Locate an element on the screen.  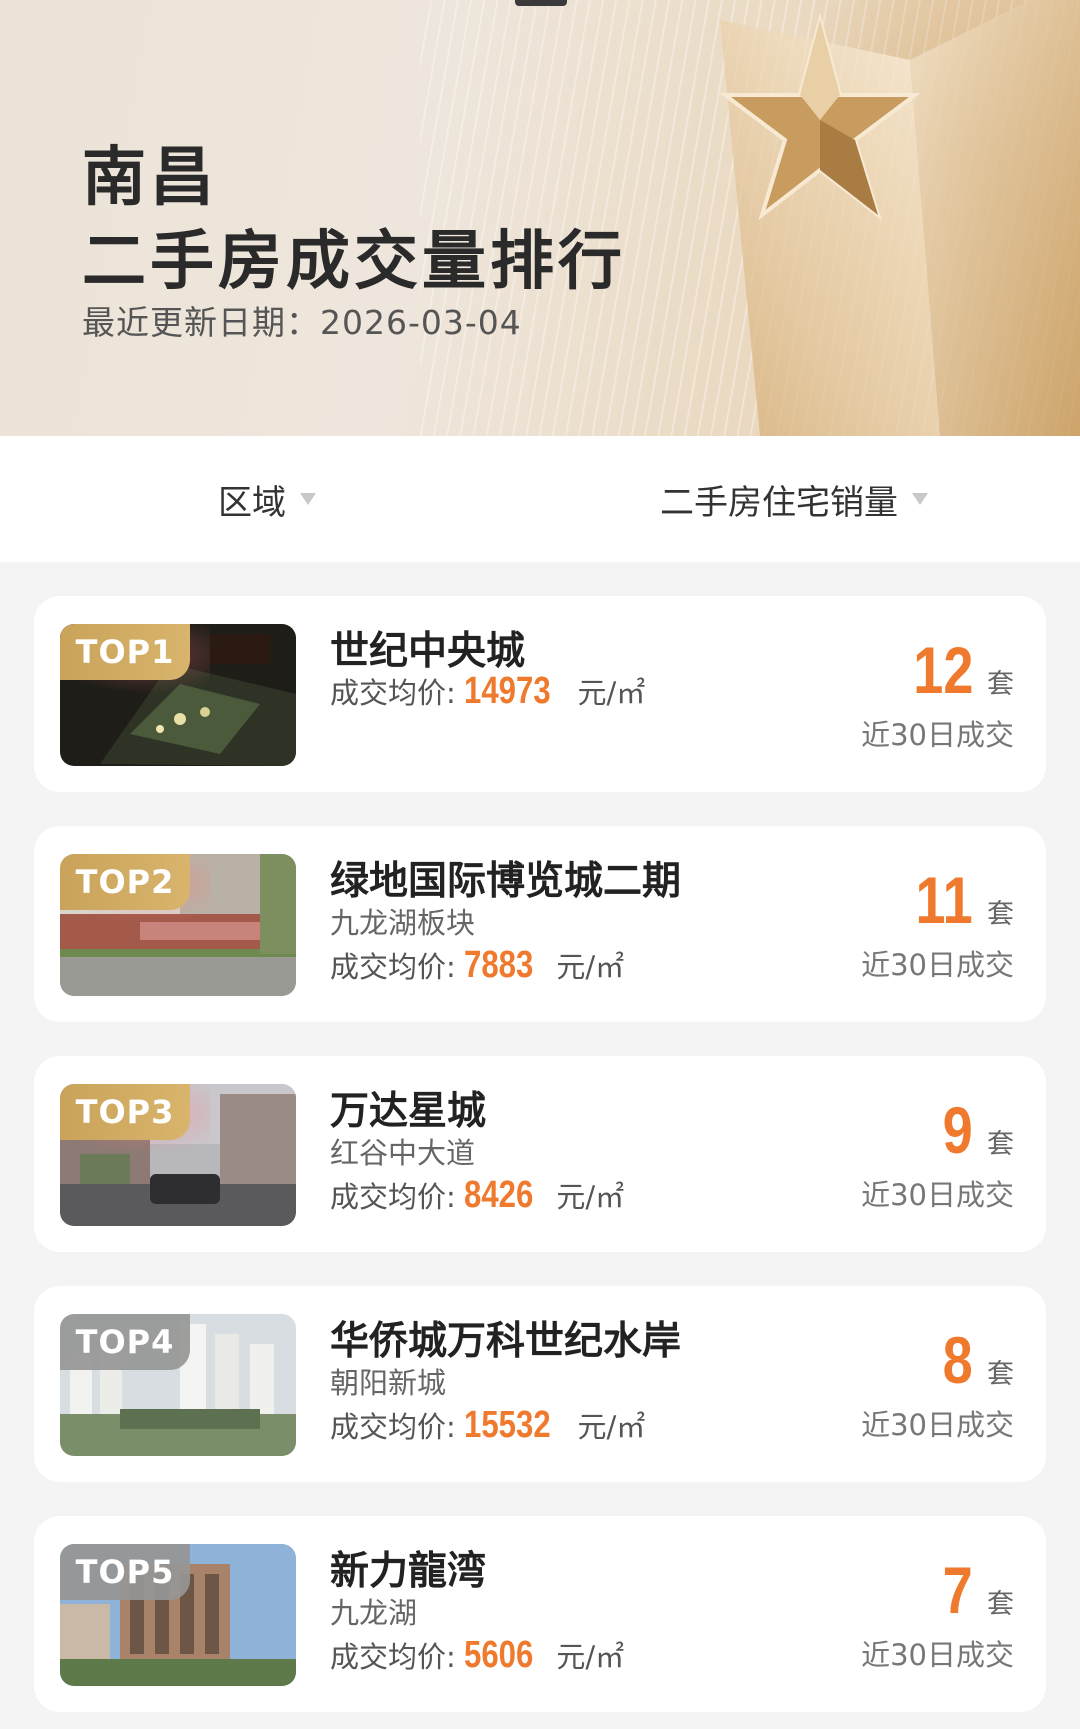
price-value: 5606 is located at coordinates (498, 1655).